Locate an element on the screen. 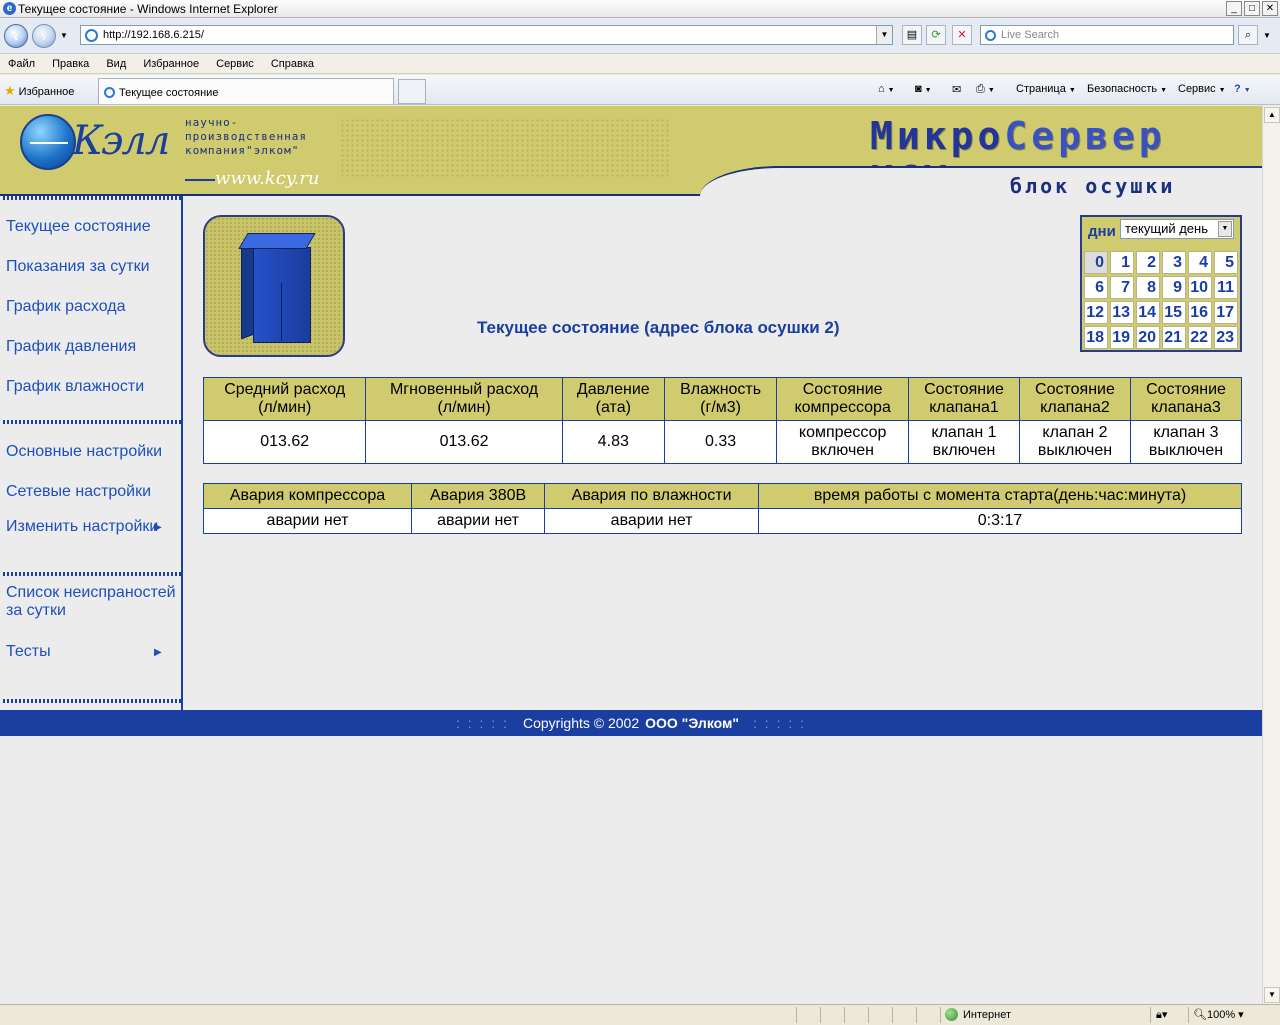 This screenshot has height=1025, width=1280. day-cell: 2 is located at coordinates (1148, 262).